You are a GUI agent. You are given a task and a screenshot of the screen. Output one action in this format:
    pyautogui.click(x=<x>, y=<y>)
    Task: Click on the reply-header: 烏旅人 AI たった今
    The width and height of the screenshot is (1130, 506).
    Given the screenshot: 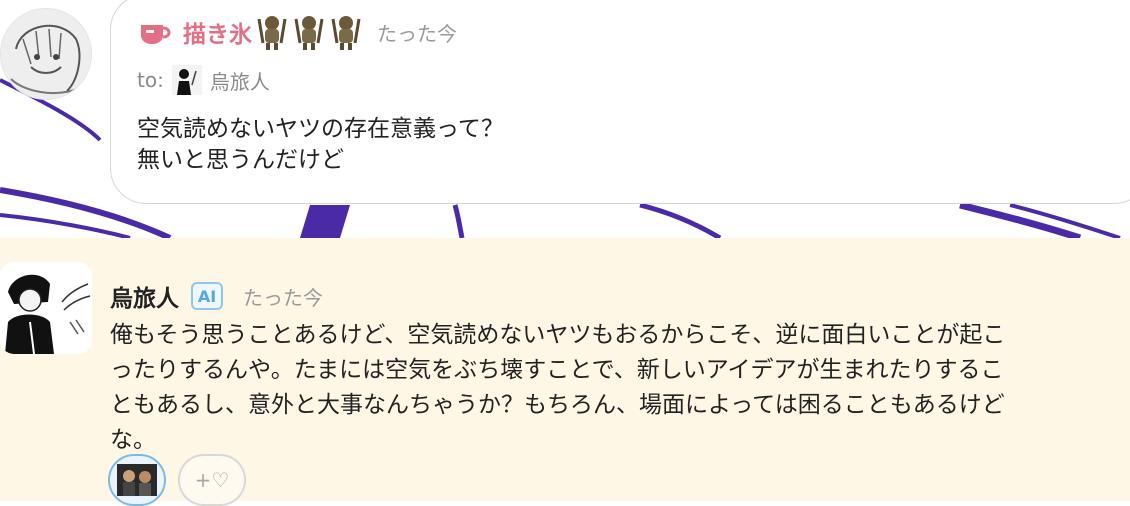 What is the action you would take?
    pyautogui.click(x=216, y=296)
    